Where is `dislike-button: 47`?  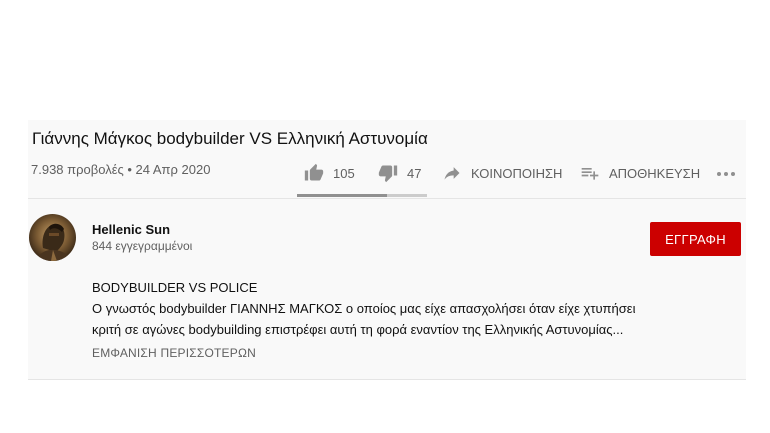 dislike-button: 47 is located at coordinates (399, 173).